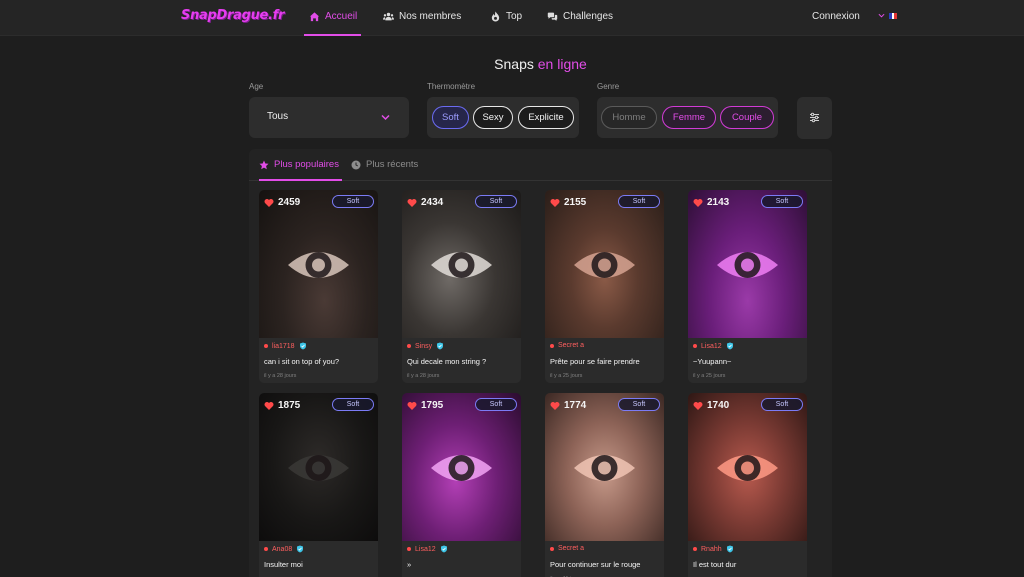 Image resolution: width=1024 pixels, height=577 pixels. I want to click on nav-label-top: Top, so click(514, 16).